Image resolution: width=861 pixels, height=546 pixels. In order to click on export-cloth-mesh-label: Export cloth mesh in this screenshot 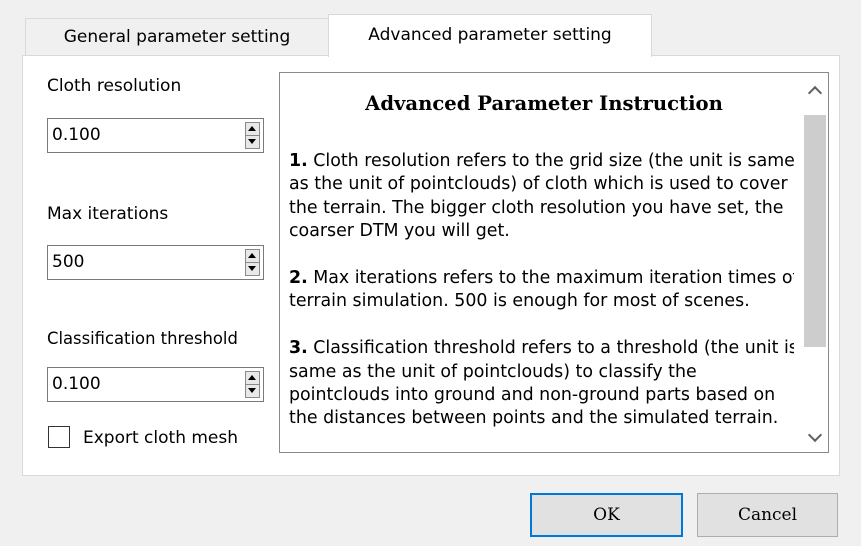, I will do `click(161, 438)`.